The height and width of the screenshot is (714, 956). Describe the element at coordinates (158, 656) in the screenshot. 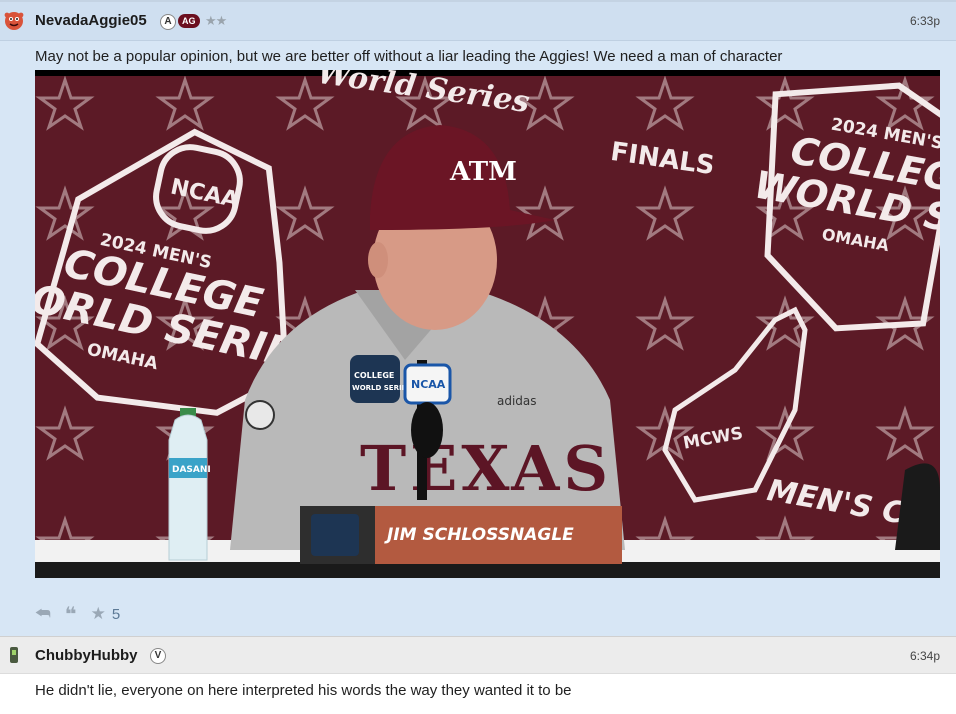

I see `member-badge: V` at that location.